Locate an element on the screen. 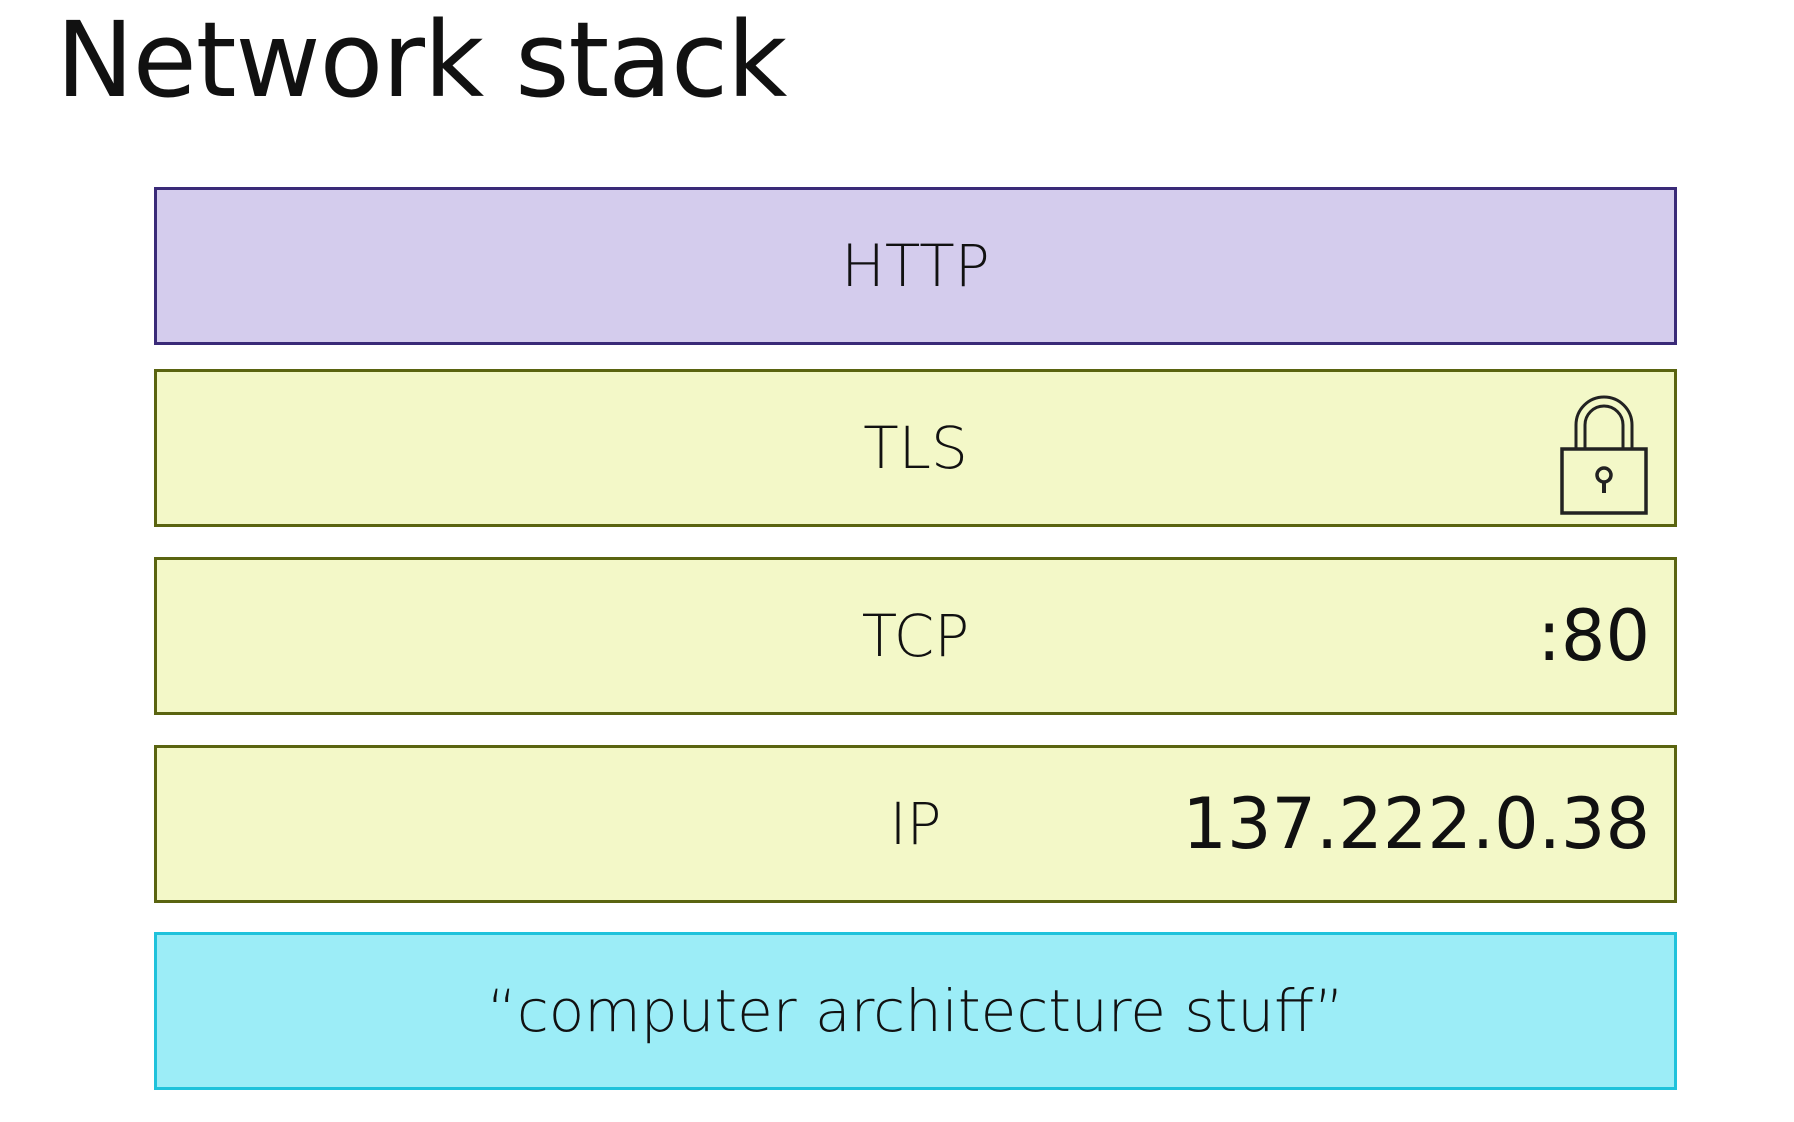  port-value: :80 is located at coordinates (1593, 636).